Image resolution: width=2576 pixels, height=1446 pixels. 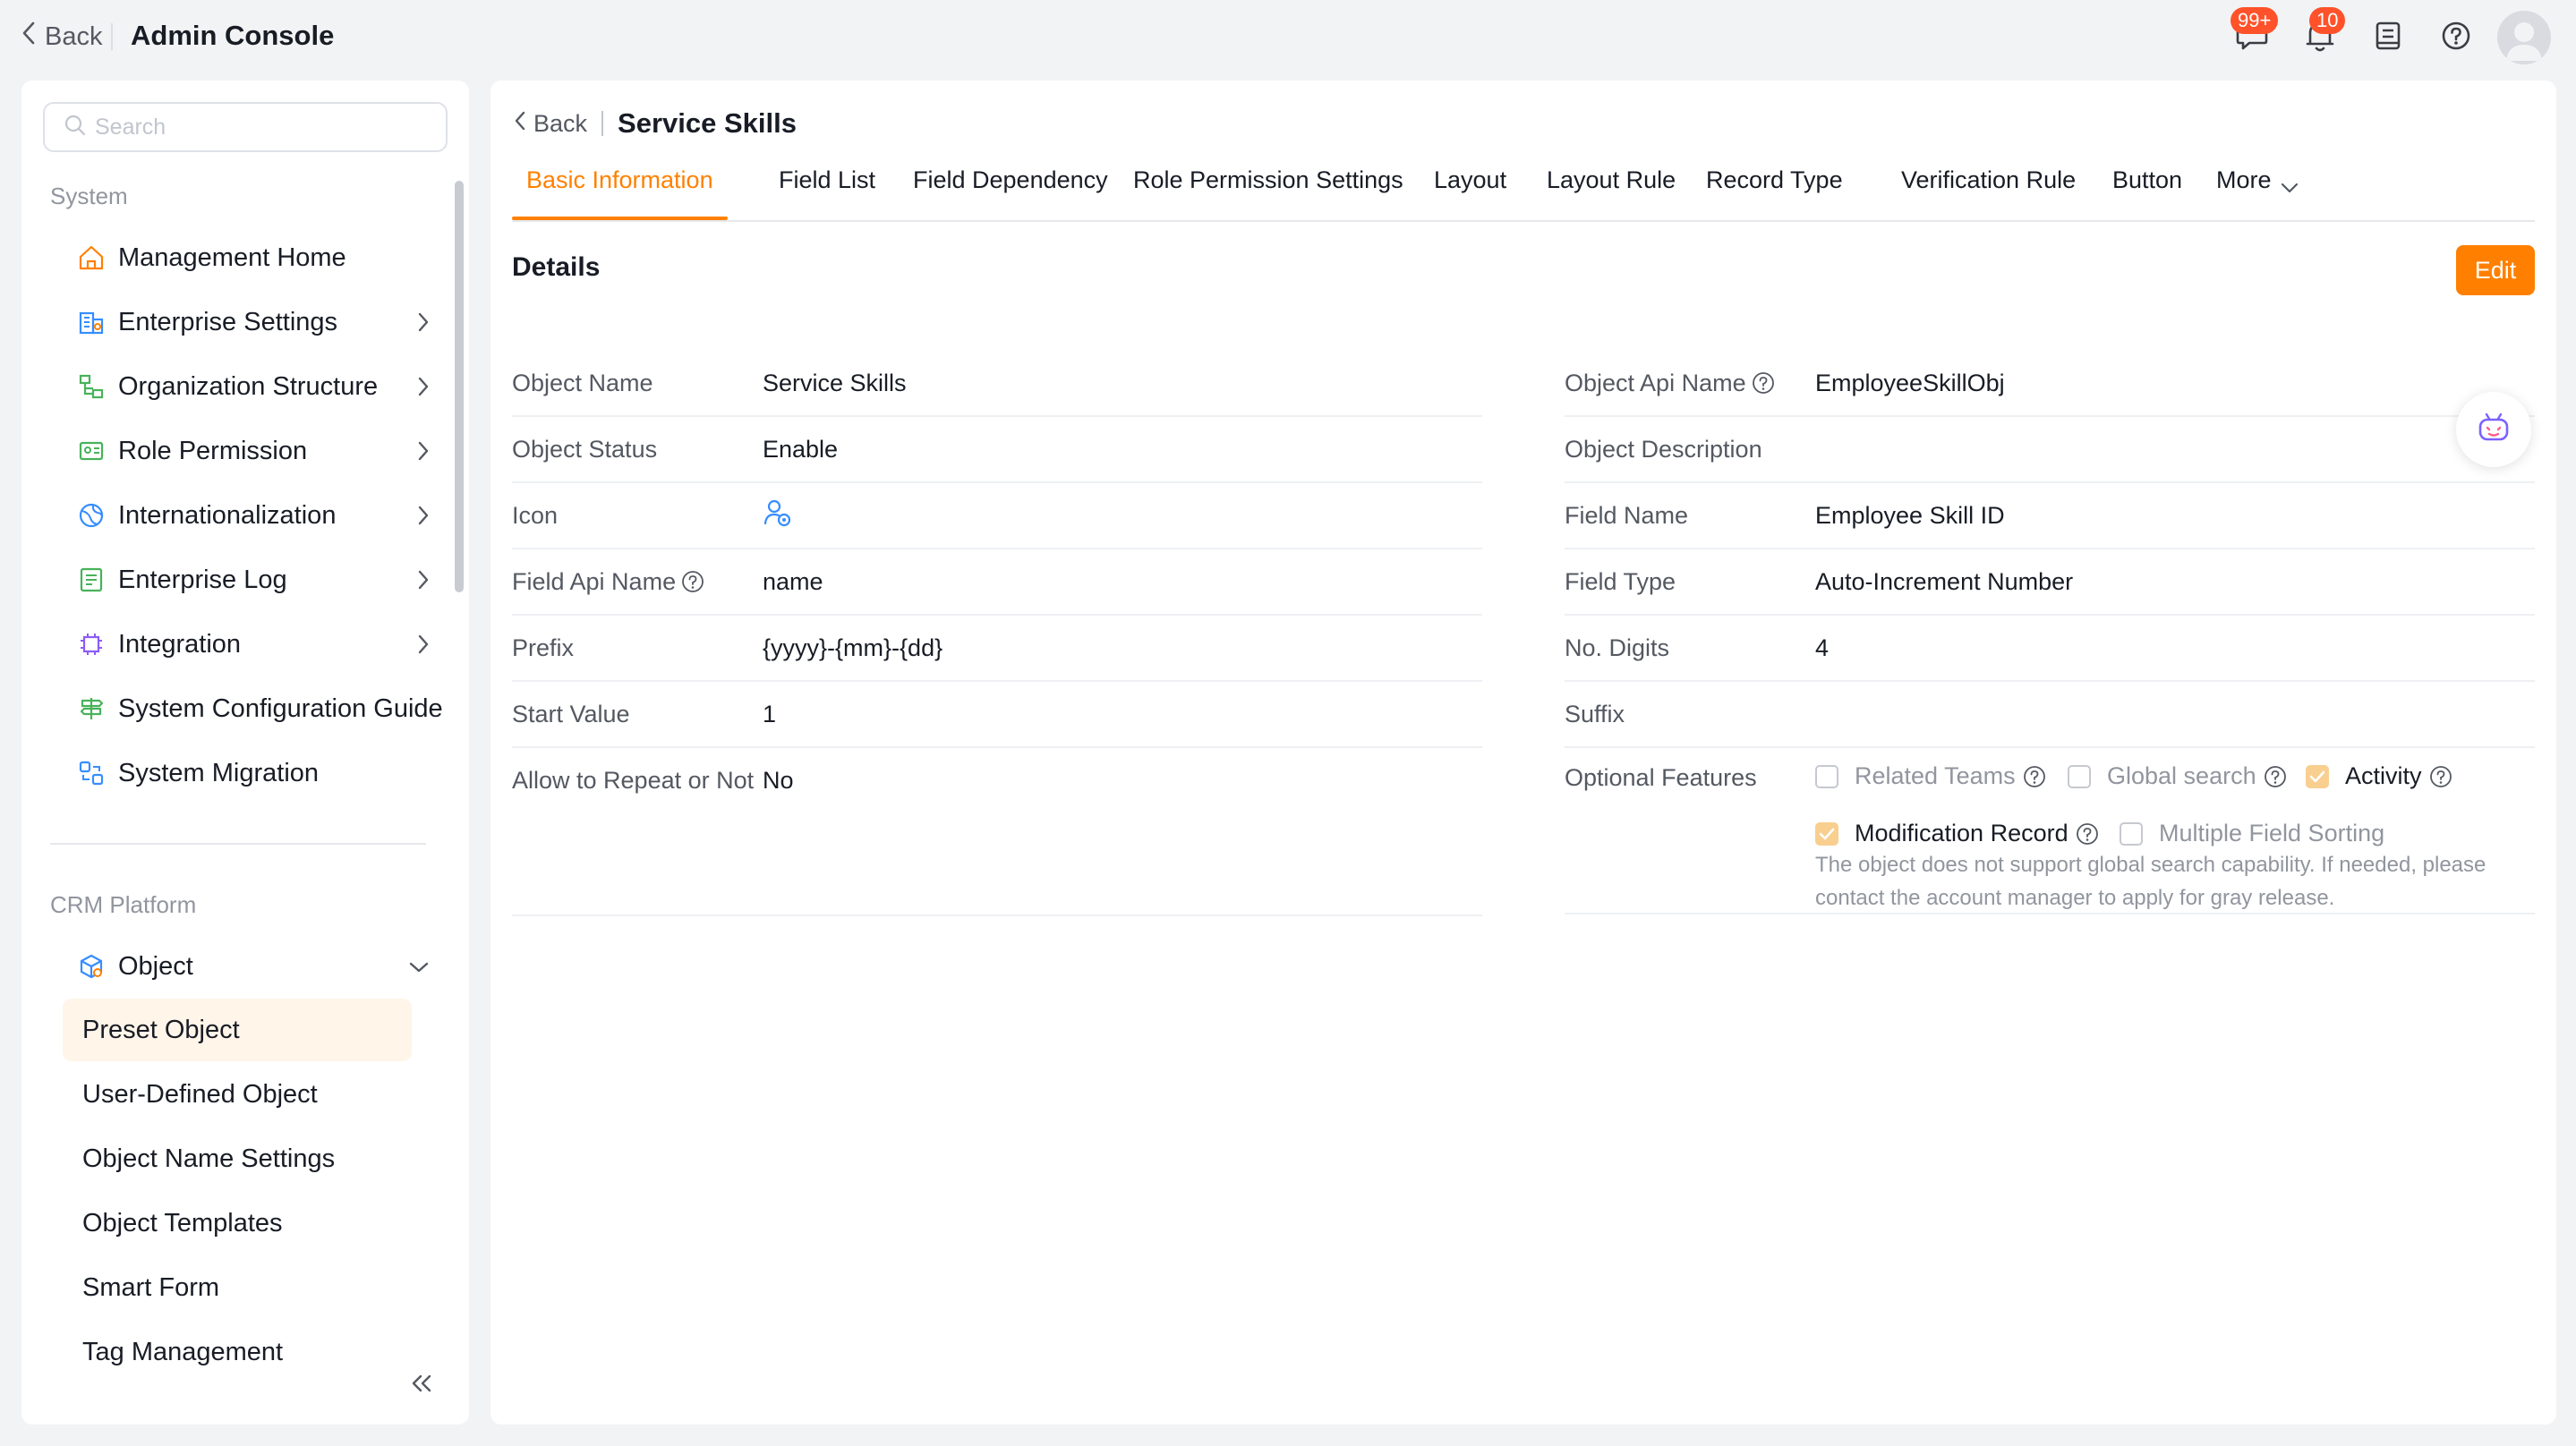 What do you see at coordinates (250, 966) in the screenshot?
I see `sidebar-item-object: Object` at bounding box center [250, 966].